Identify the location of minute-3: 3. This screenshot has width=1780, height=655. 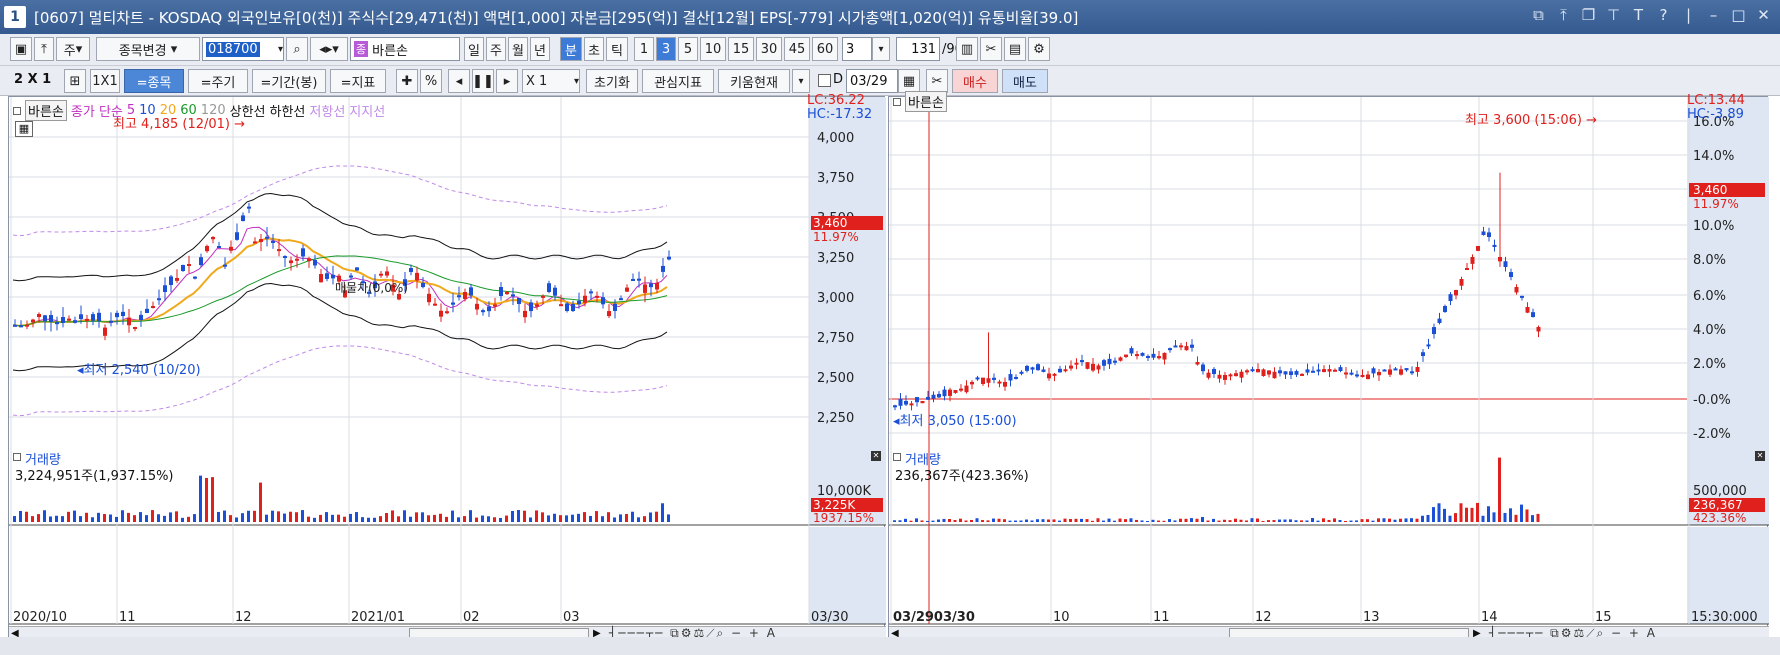
(666, 49).